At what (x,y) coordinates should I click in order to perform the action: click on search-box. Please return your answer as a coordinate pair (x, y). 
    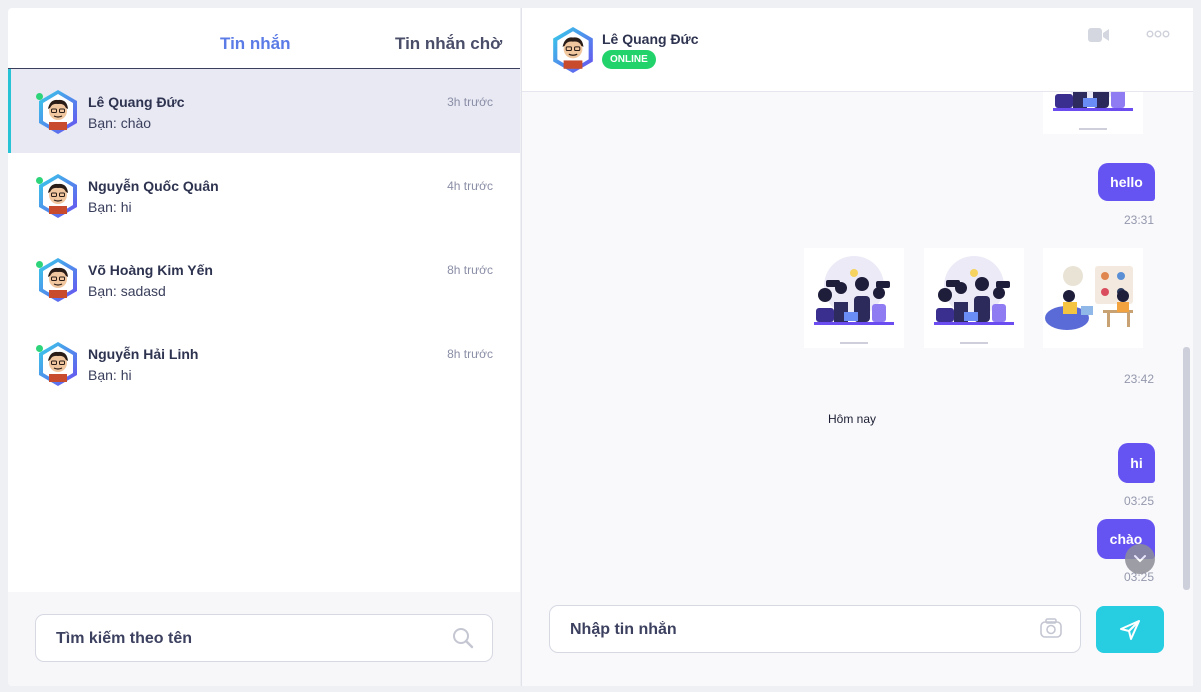
    Looking at the image, I should click on (264, 638).